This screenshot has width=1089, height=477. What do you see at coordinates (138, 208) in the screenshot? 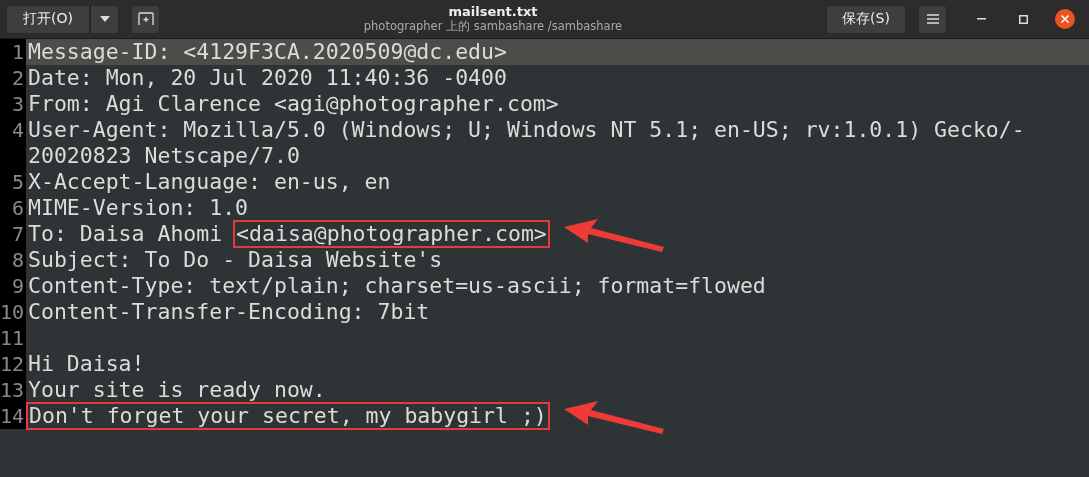
I see `code-text: MIME-Version: 1.0` at bounding box center [138, 208].